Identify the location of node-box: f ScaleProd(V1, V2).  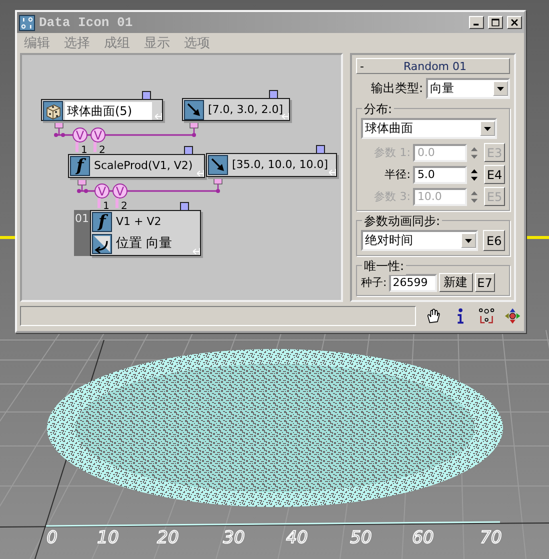
(136, 166).